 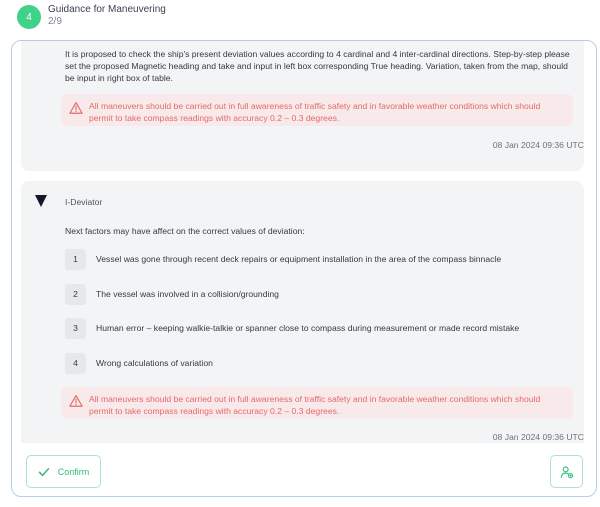 I want to click on step-header-text: Guidance for Maneuvering 2/9, so click(x=107, y=16).